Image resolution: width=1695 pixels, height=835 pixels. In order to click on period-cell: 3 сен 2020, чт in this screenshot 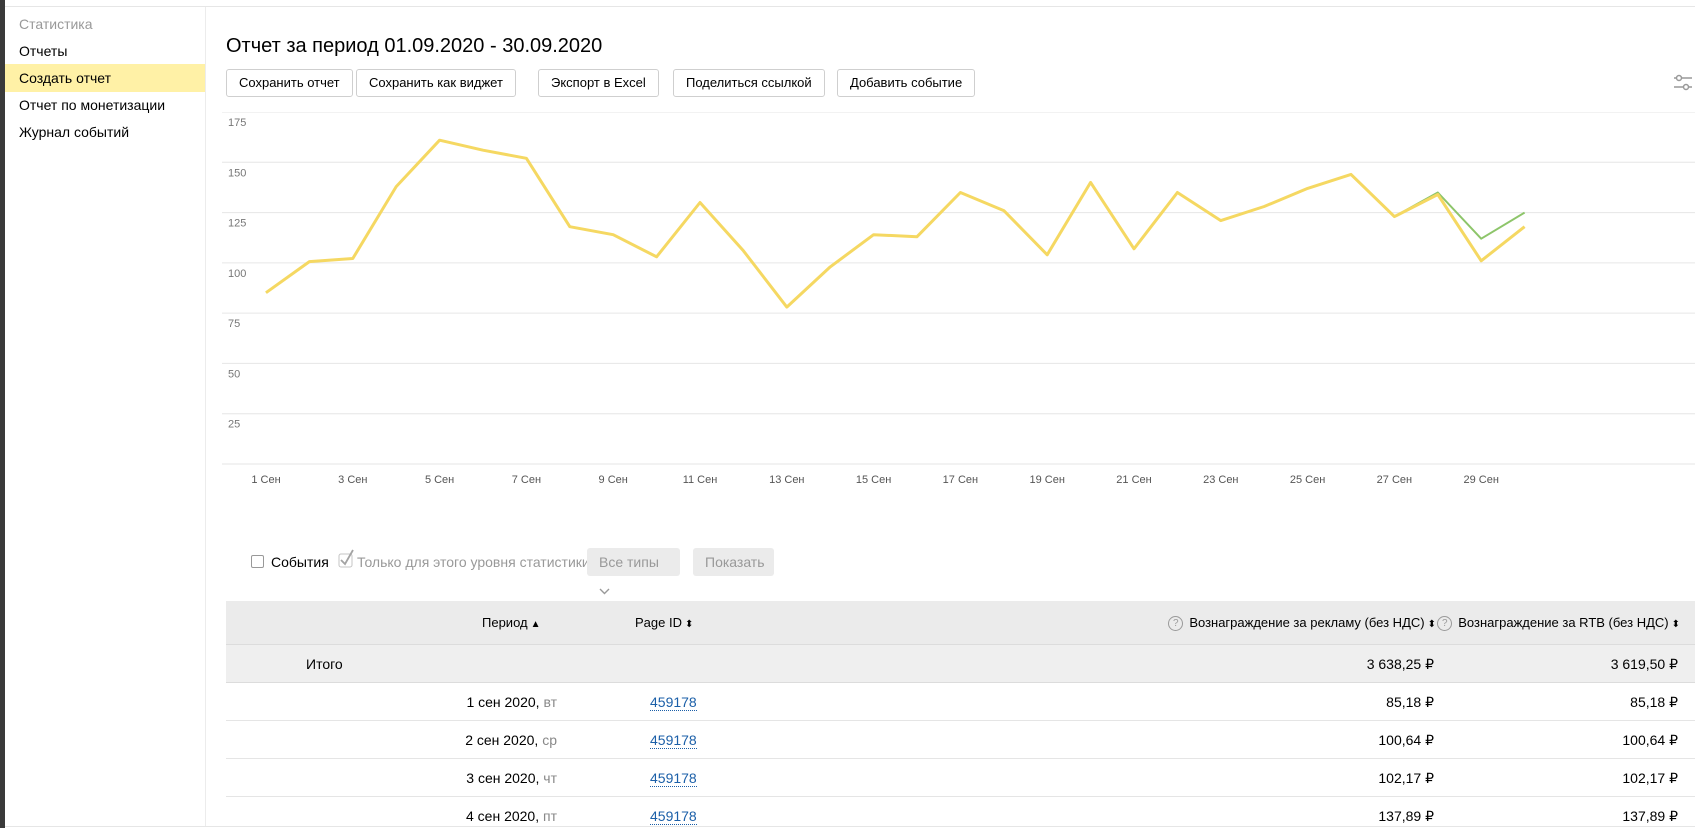, I will do `click(511, 778)`.